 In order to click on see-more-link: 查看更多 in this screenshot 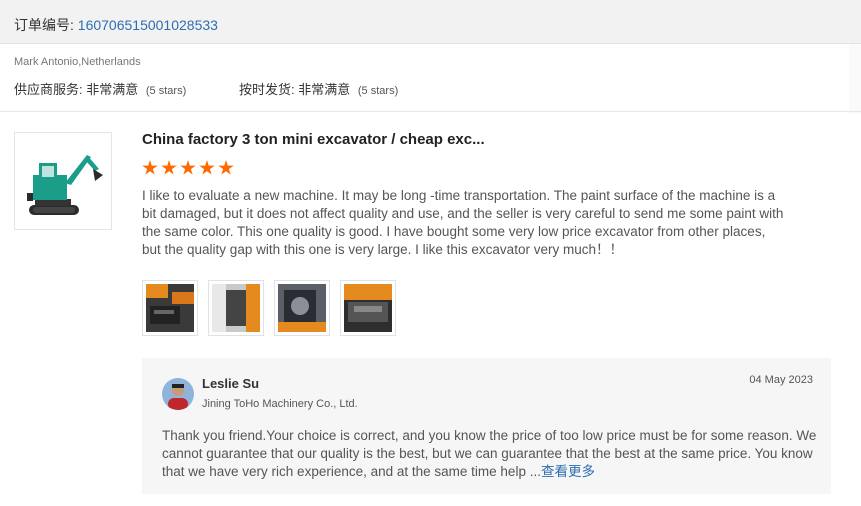, I will do `click(568, 471)`.